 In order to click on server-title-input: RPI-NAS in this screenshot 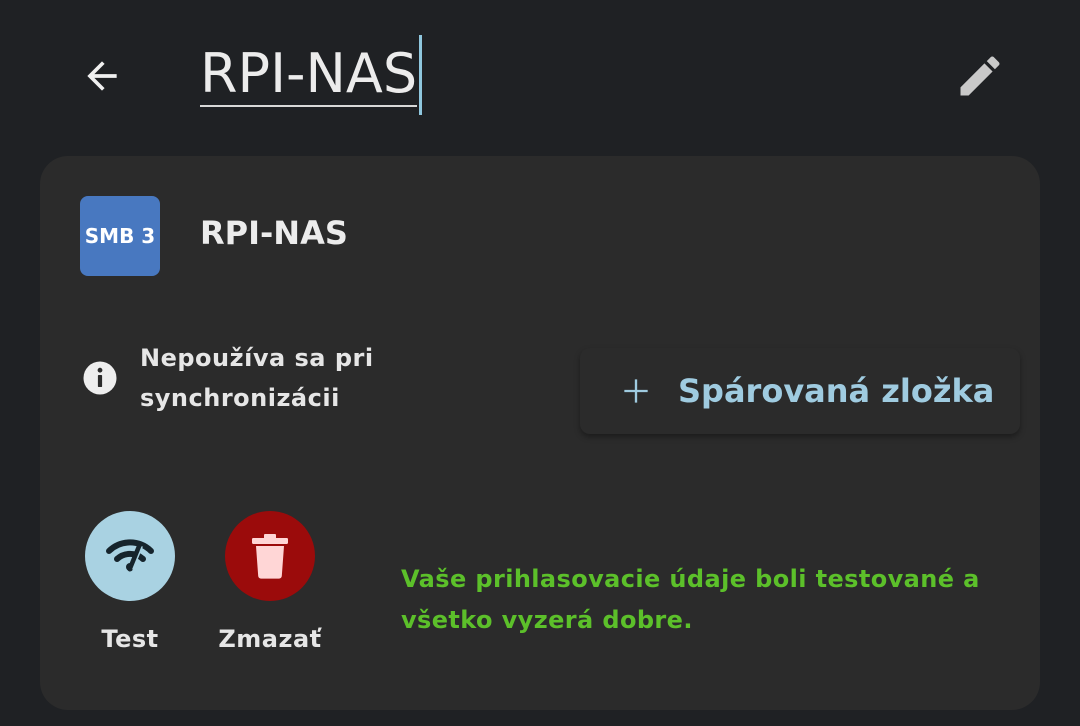, I will do `click(311, 75)`.